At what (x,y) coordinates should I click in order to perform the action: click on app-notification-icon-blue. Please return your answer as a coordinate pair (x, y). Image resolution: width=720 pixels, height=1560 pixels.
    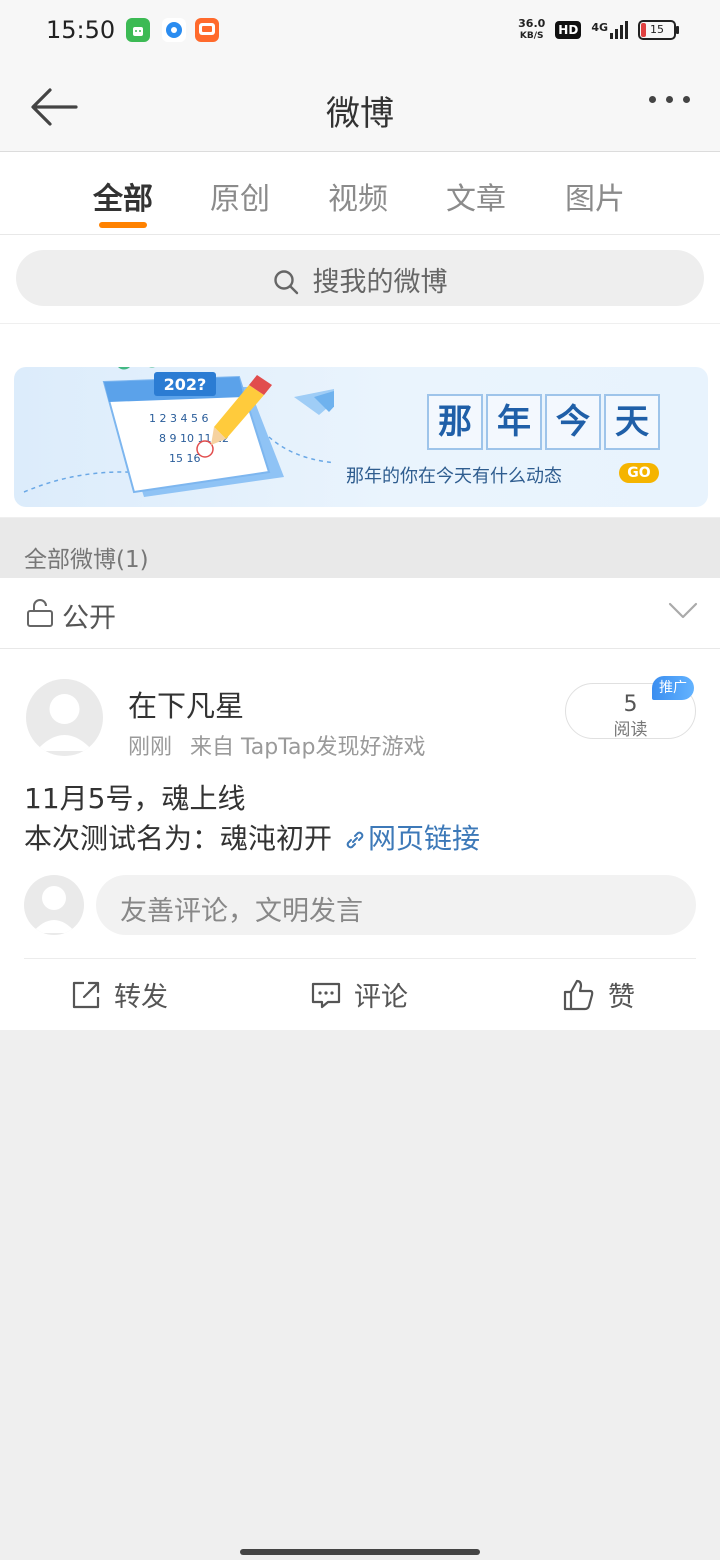
    Looking at the image, I should click on (174, 30).